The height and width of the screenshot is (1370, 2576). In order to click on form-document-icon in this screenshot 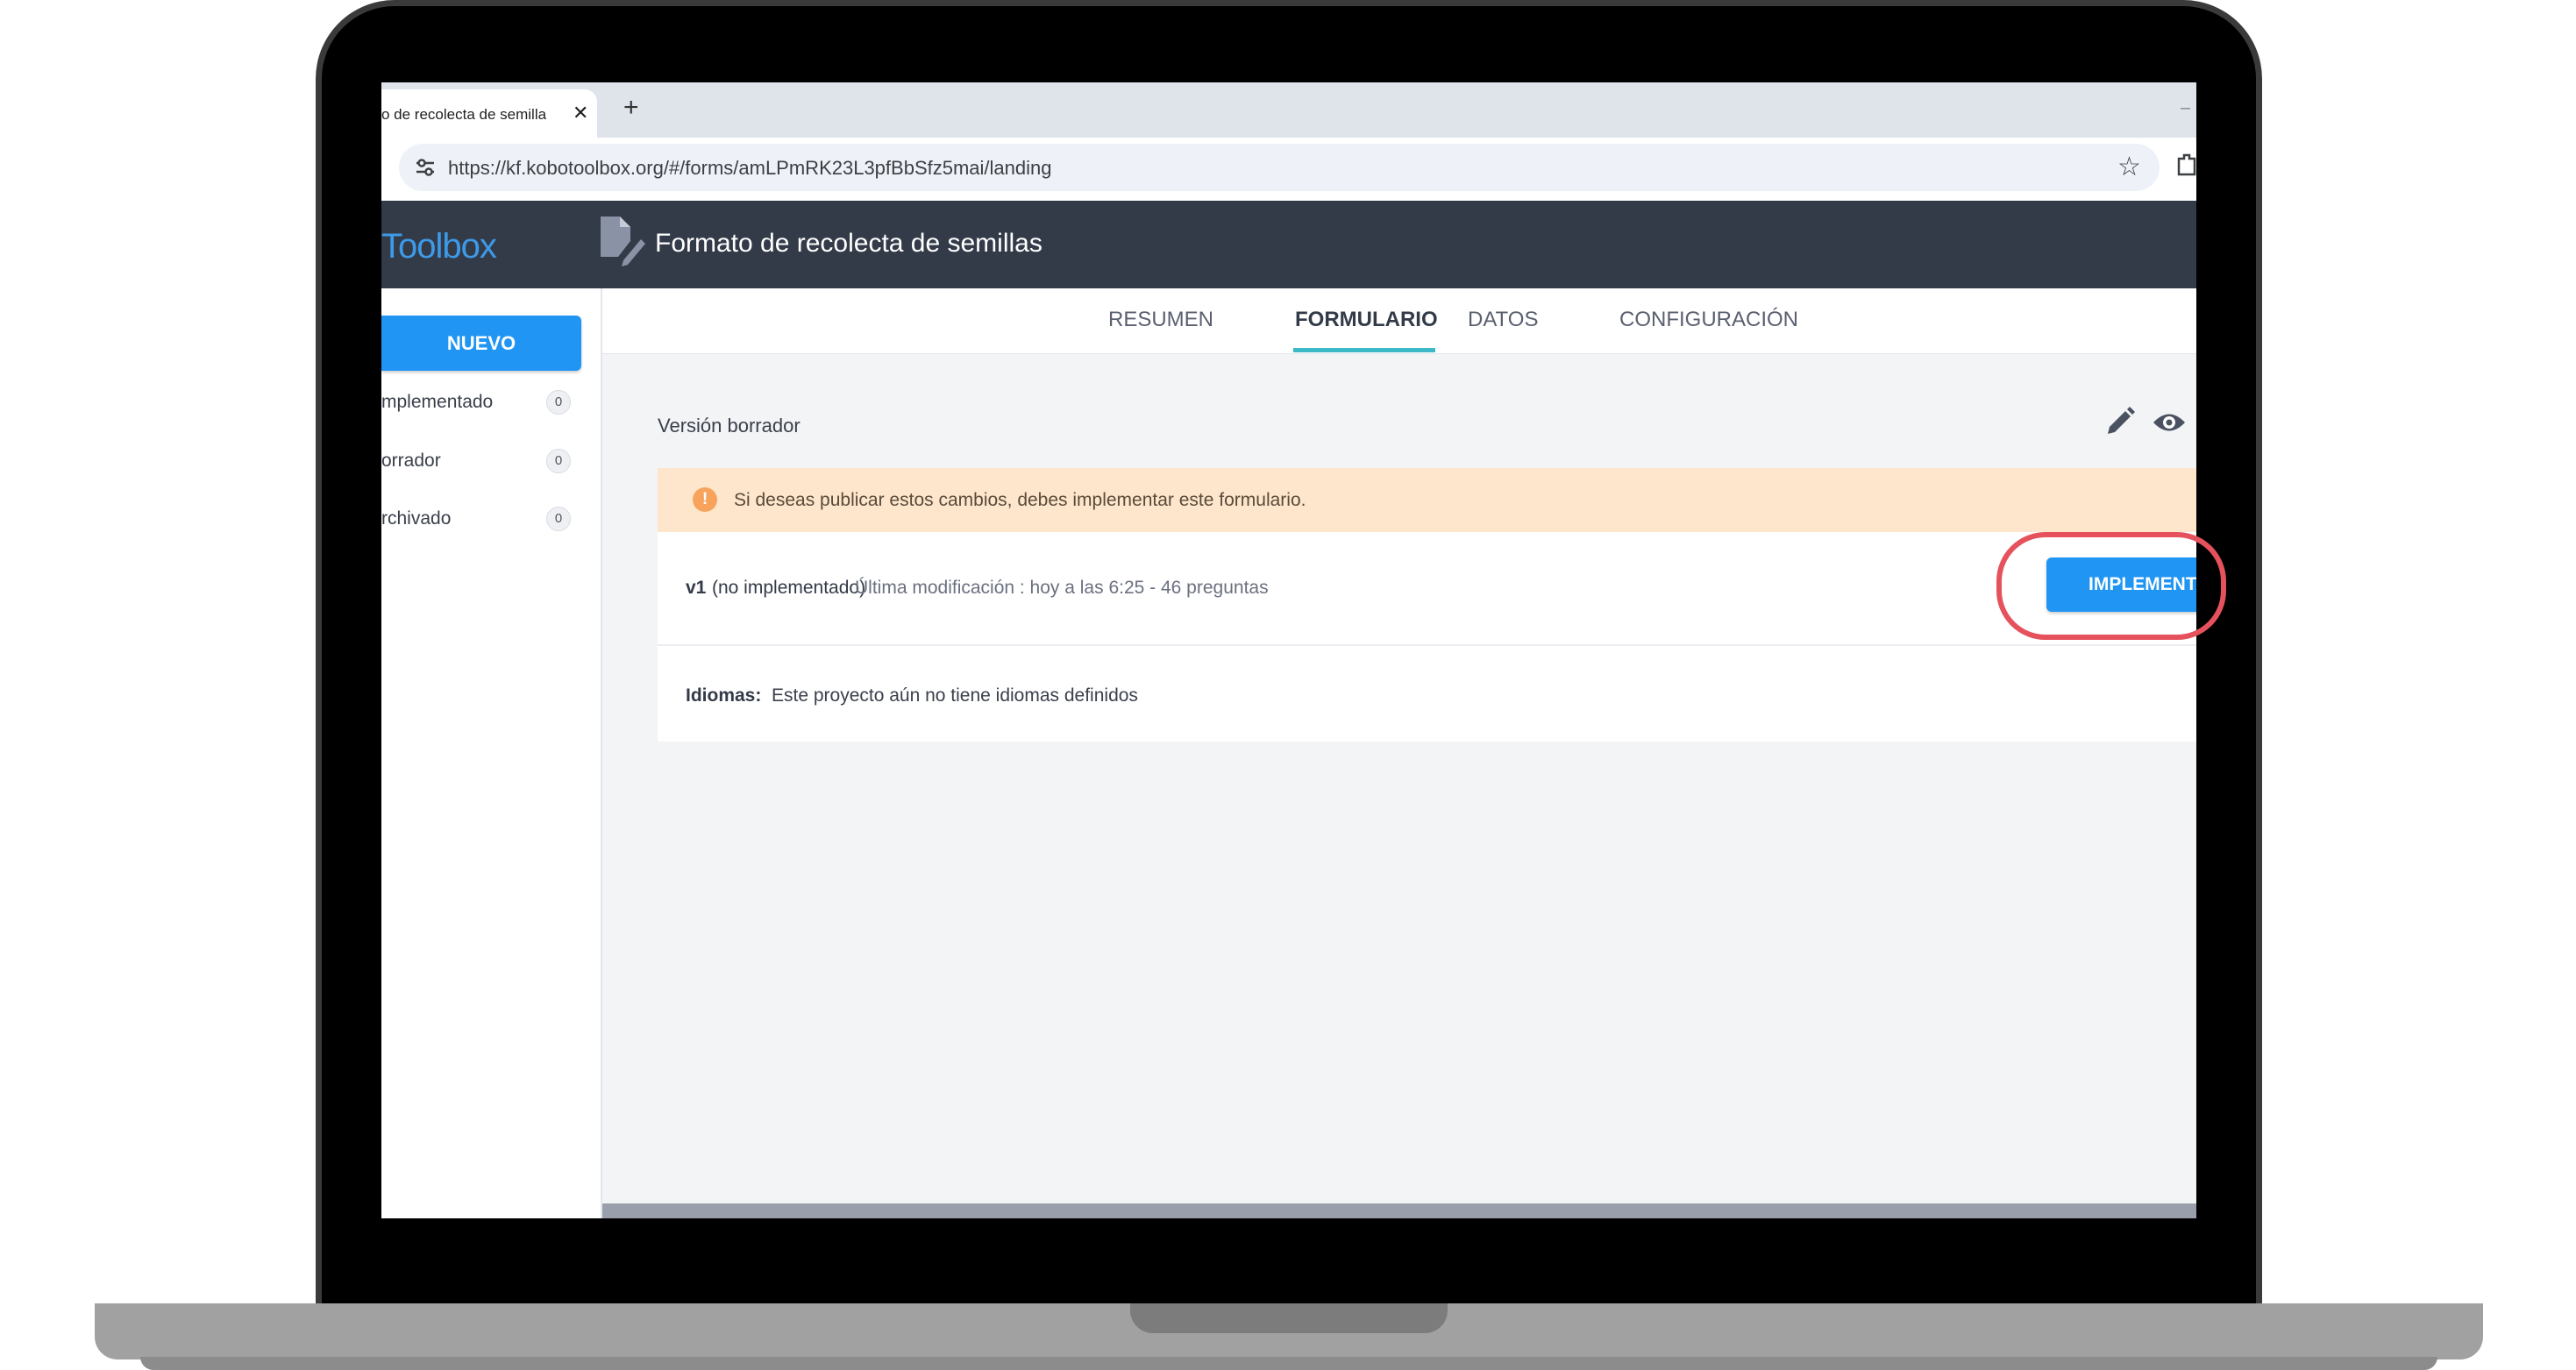, I will do `click(623, 241)`.